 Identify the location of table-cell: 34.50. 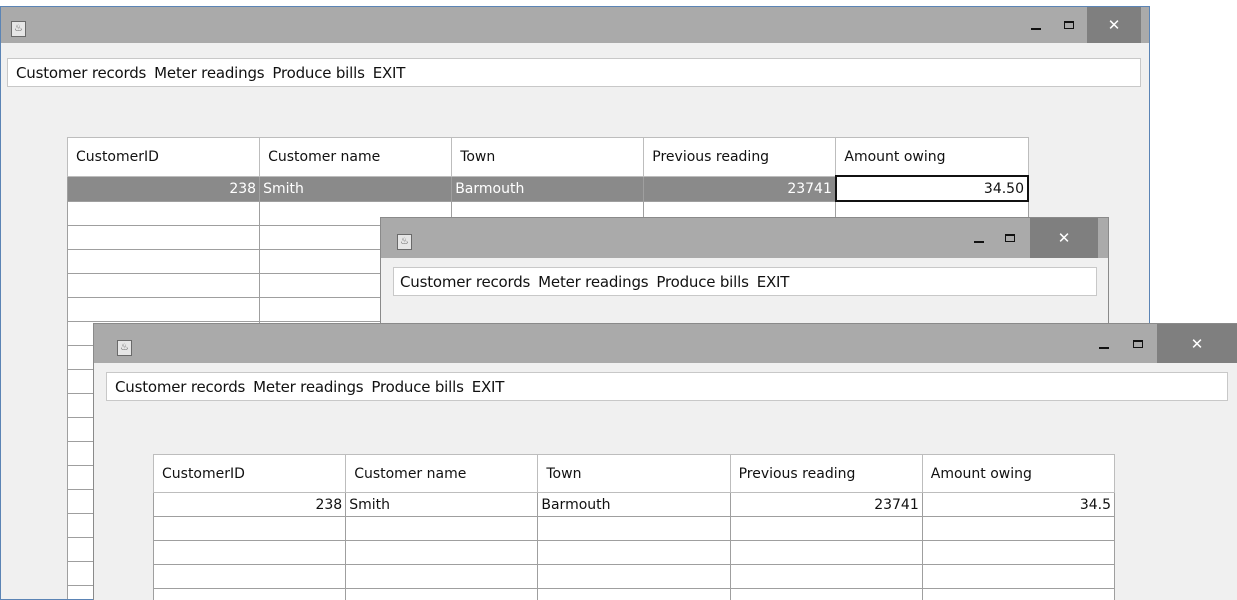
(932, 188).